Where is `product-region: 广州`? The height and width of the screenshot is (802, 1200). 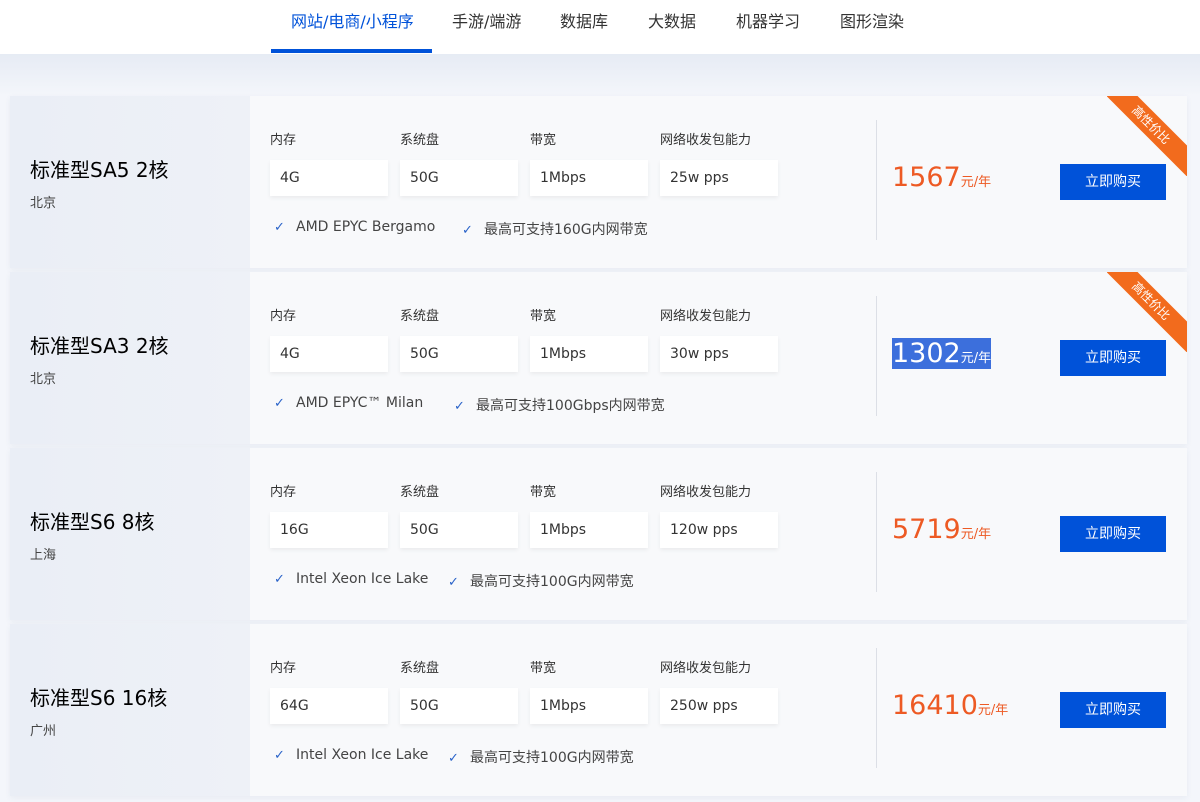
product-region: 广州 is located at coordinates (43, 731).